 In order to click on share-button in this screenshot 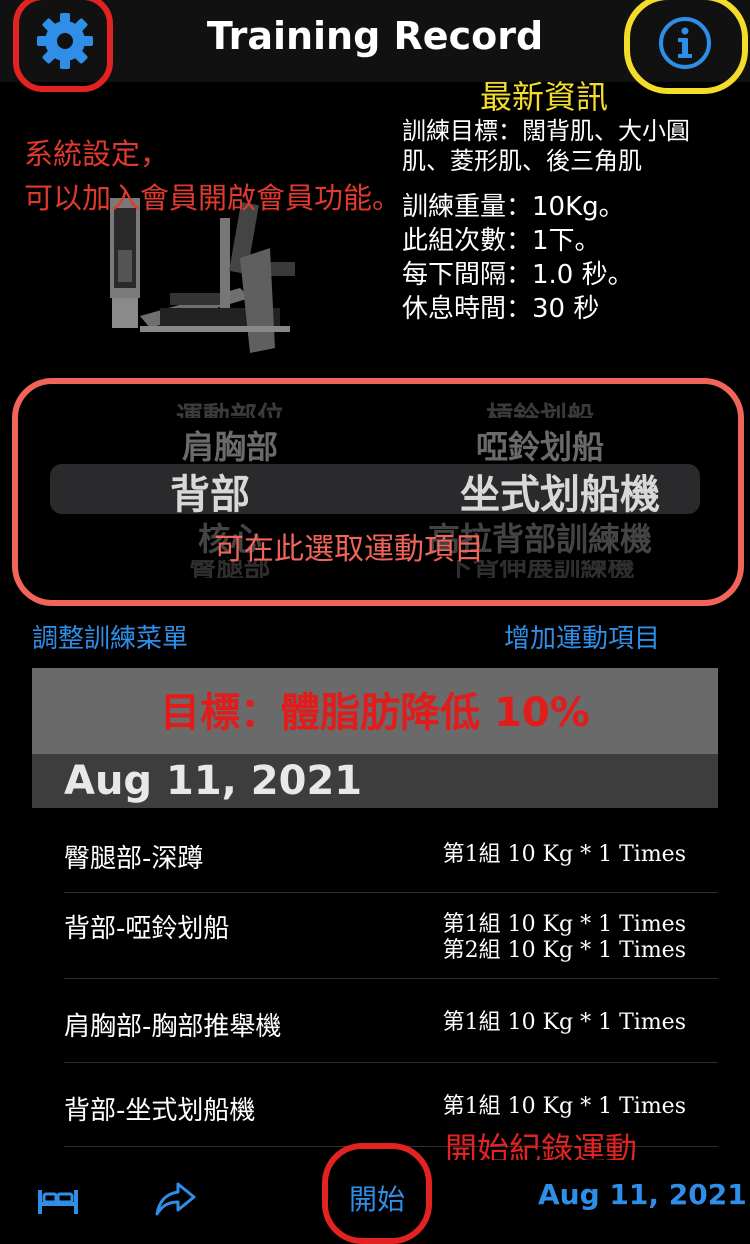, I will do `click(175, 1199)`.